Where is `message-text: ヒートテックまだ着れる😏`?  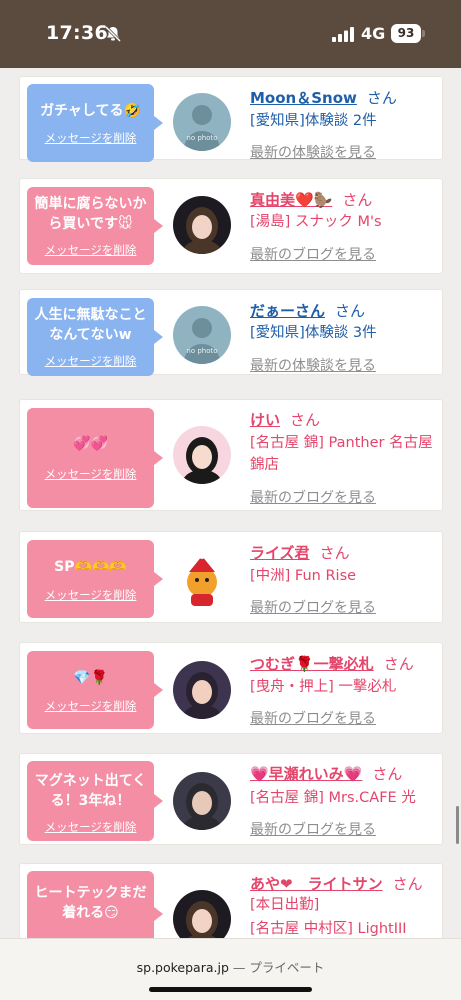 message-text: ヒートテックまだ着れる😏 is located at coordinates (90, 903).